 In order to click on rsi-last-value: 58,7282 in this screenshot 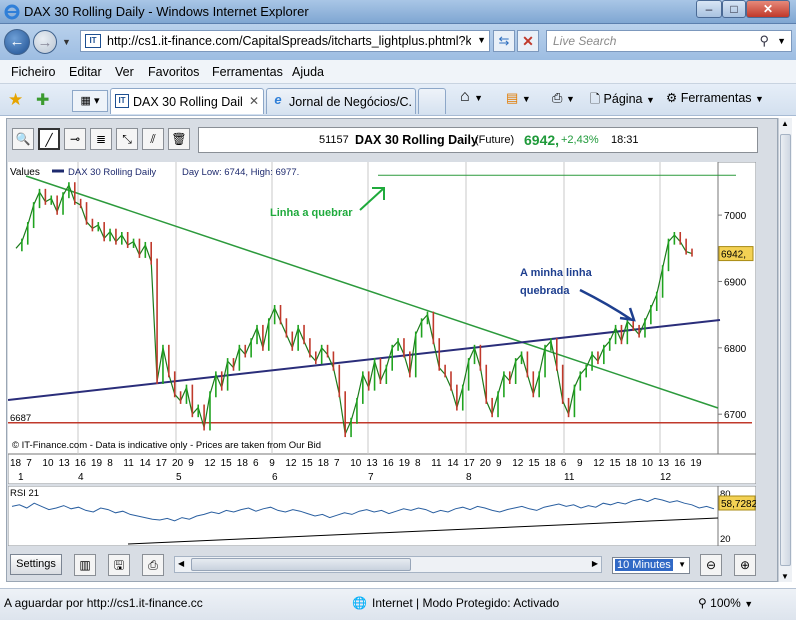, I will do `click(738, 504)`.